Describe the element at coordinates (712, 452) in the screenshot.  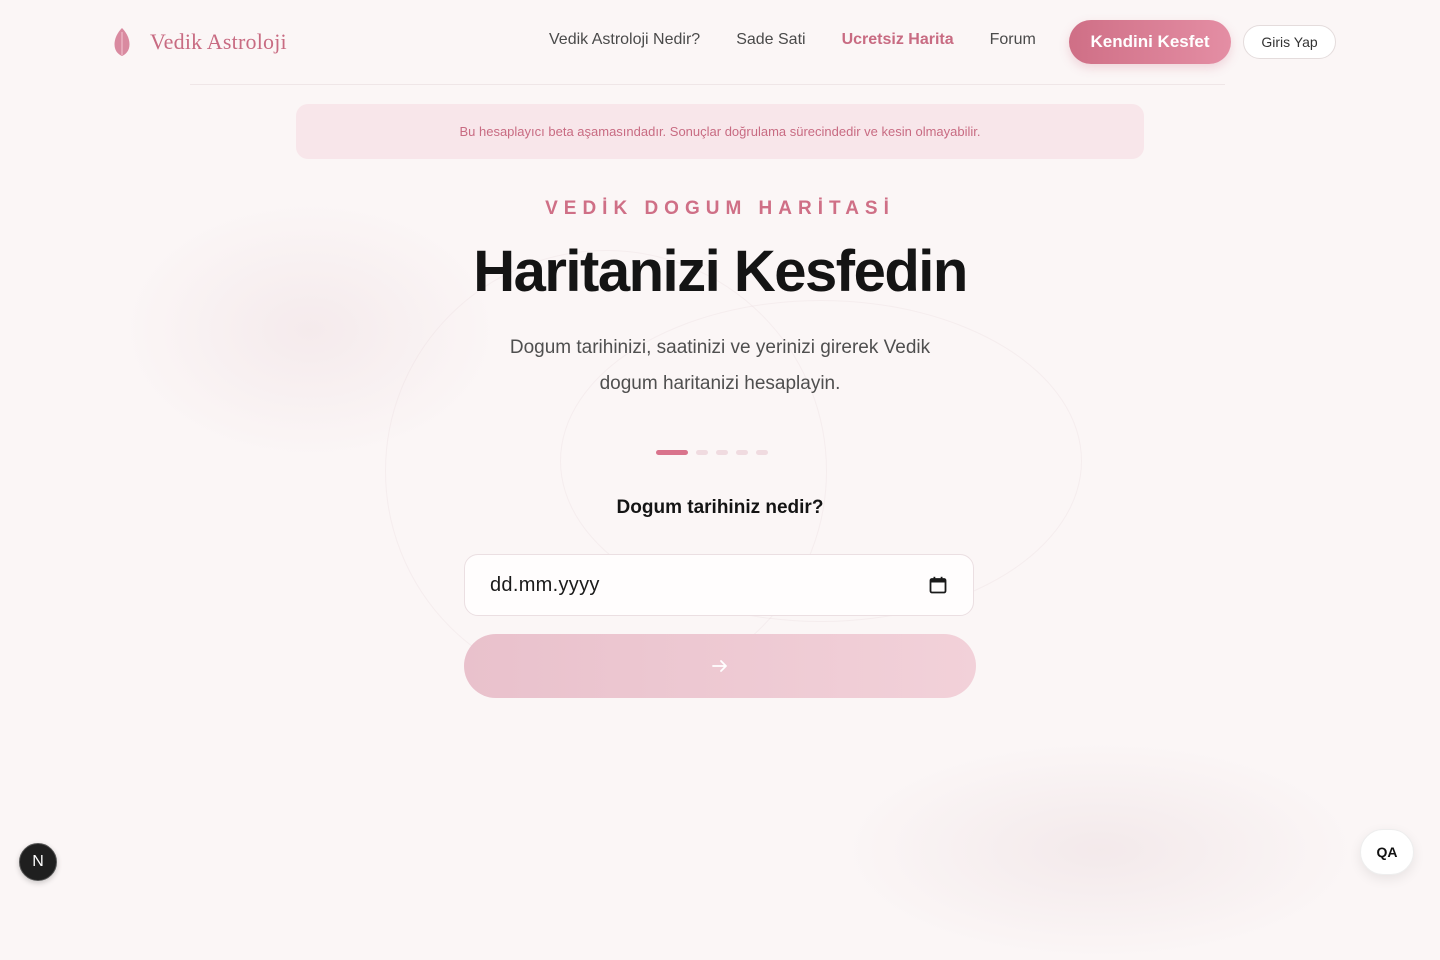
I see `step-indicator` at that location.